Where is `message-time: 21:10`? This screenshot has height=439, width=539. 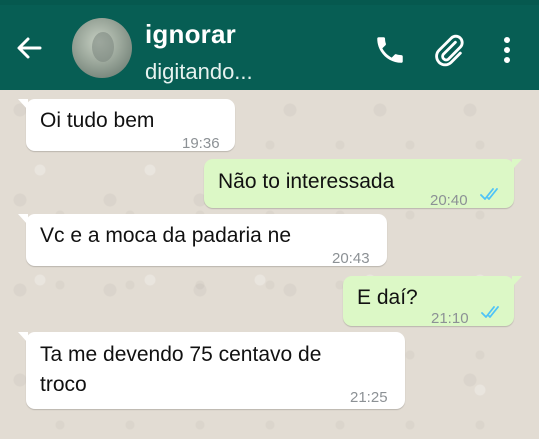
message-time: 21:10 is located at coordinates (450, 318).